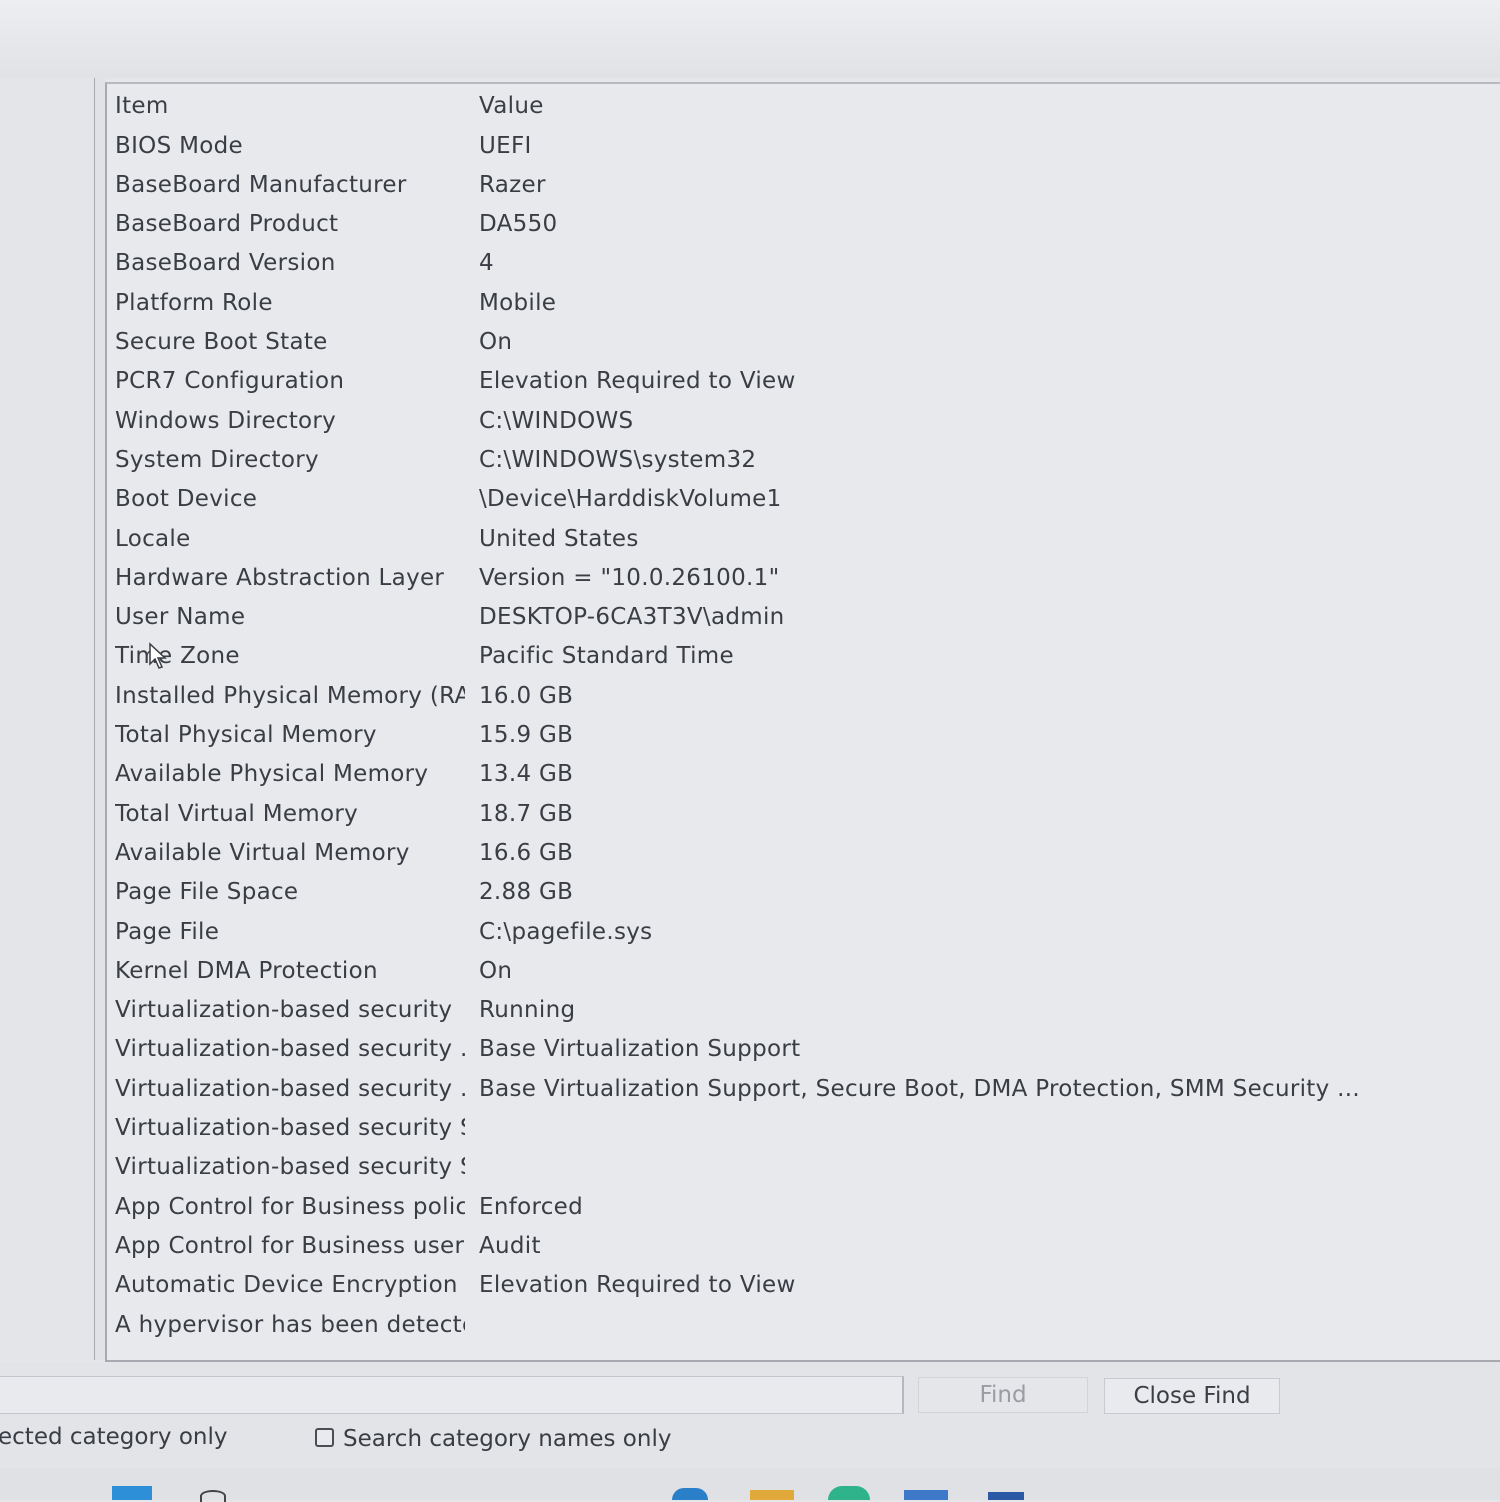  What do you see at coordinates (802, 852) in the screenshot?
I see `table-row: Available Virtual Memory 16.6 GB` at bounding box center [802, 852].